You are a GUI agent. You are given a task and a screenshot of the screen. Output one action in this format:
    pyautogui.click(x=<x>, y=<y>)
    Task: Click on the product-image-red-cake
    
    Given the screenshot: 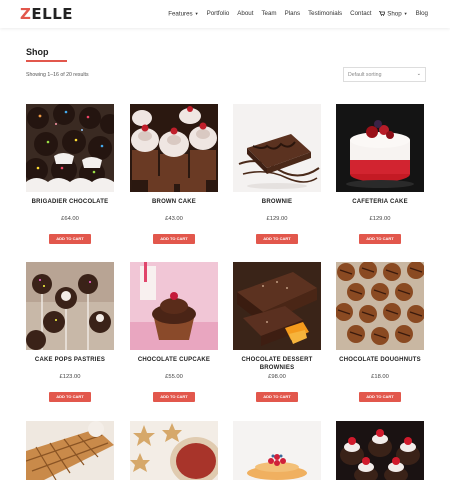 What is the action you would take?
    pyautogui.click(x=380, y=148)
    